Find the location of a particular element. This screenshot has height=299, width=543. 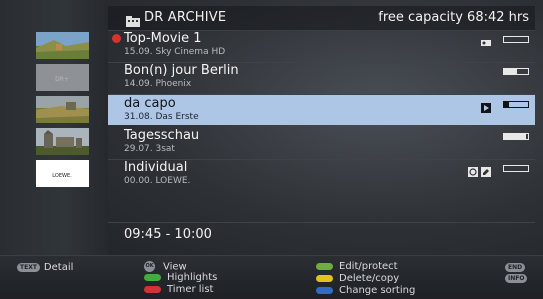

change-sorting-hint: Change sorting is located at coordinates (365, 290).